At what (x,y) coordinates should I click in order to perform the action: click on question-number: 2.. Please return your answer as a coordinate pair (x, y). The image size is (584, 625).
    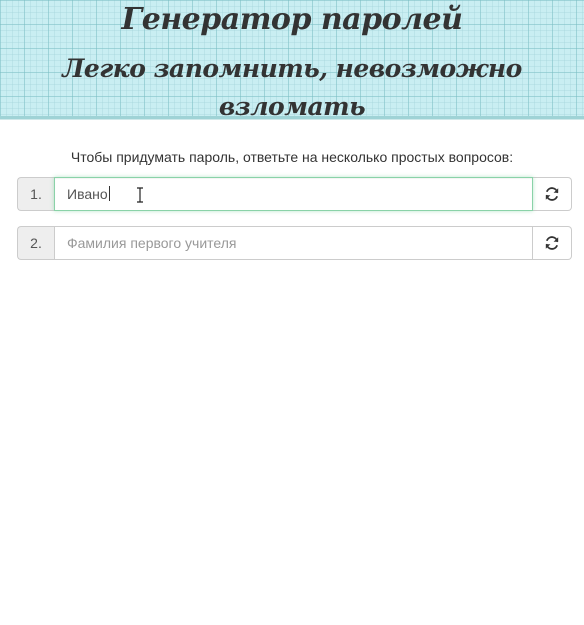
    Looking at the image, I should click on (35, 243).